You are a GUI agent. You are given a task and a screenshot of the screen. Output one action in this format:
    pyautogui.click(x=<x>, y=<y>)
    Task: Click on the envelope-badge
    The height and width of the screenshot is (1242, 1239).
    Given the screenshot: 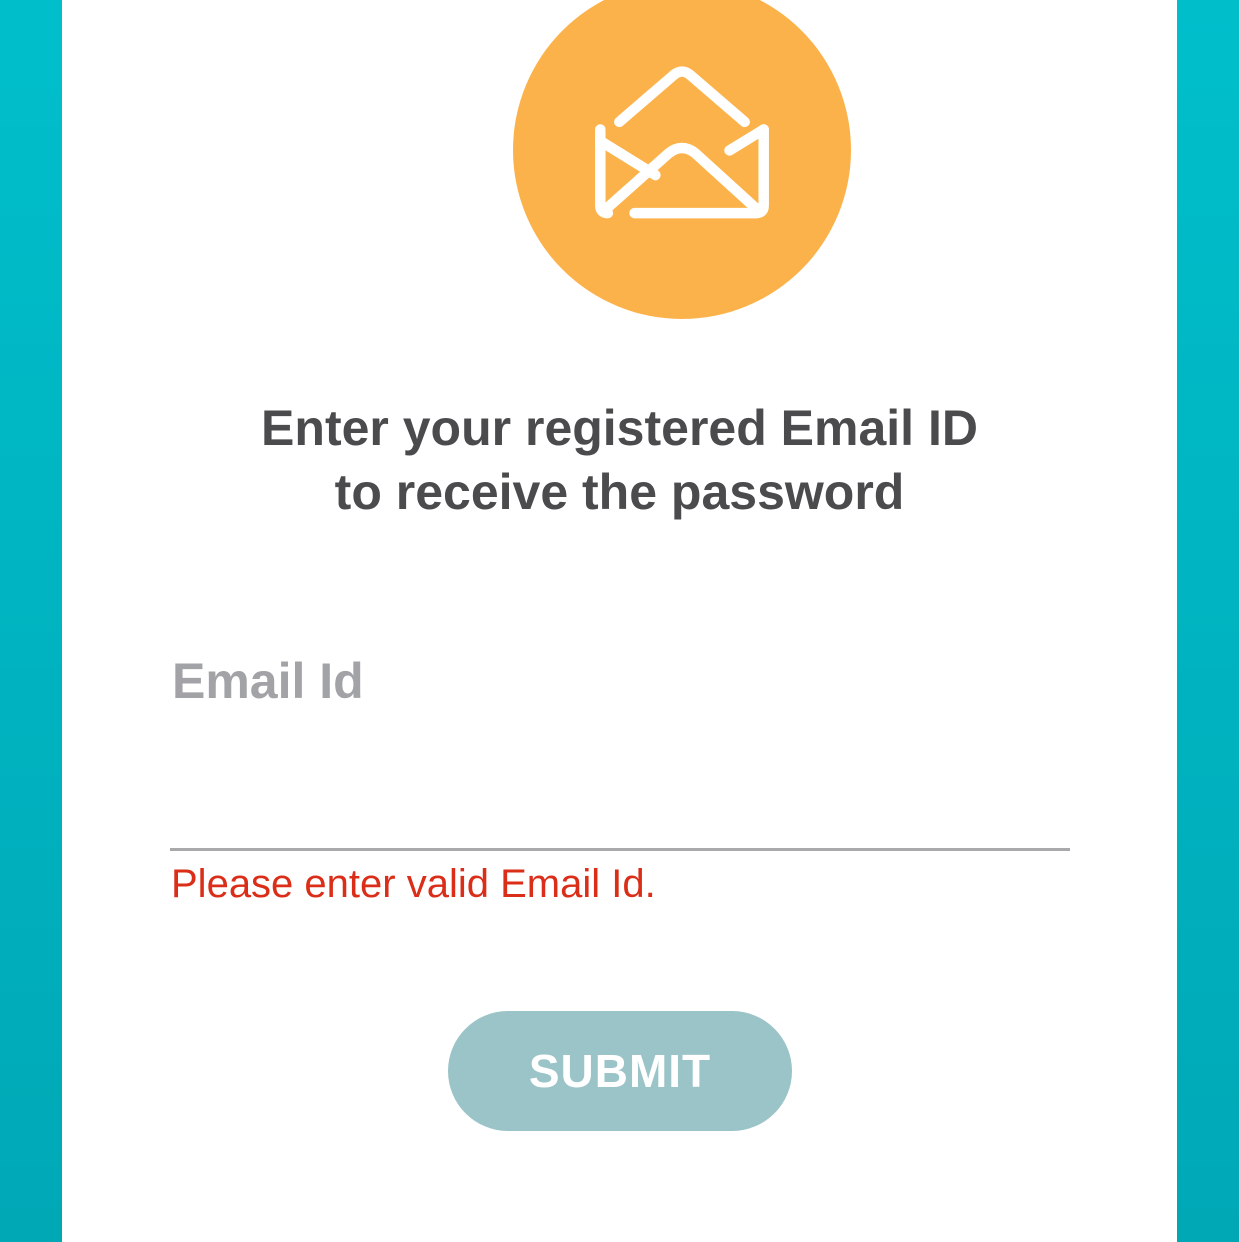 What is the action you would take?
    pyautogui.click(x=682, y=159)
    